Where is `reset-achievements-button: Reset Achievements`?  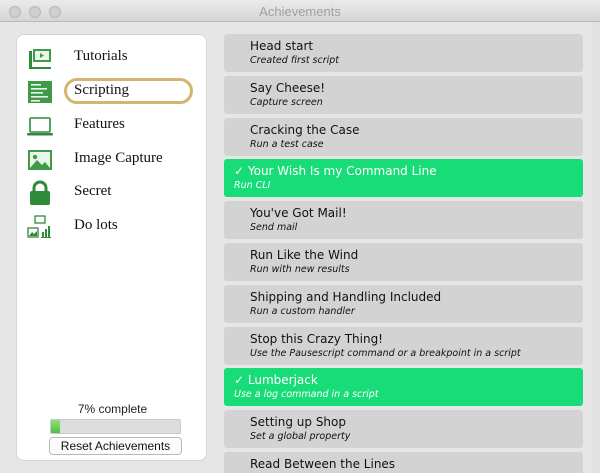
reset-achievements-button: Reset Achievements is located at coordinates (115, 446).